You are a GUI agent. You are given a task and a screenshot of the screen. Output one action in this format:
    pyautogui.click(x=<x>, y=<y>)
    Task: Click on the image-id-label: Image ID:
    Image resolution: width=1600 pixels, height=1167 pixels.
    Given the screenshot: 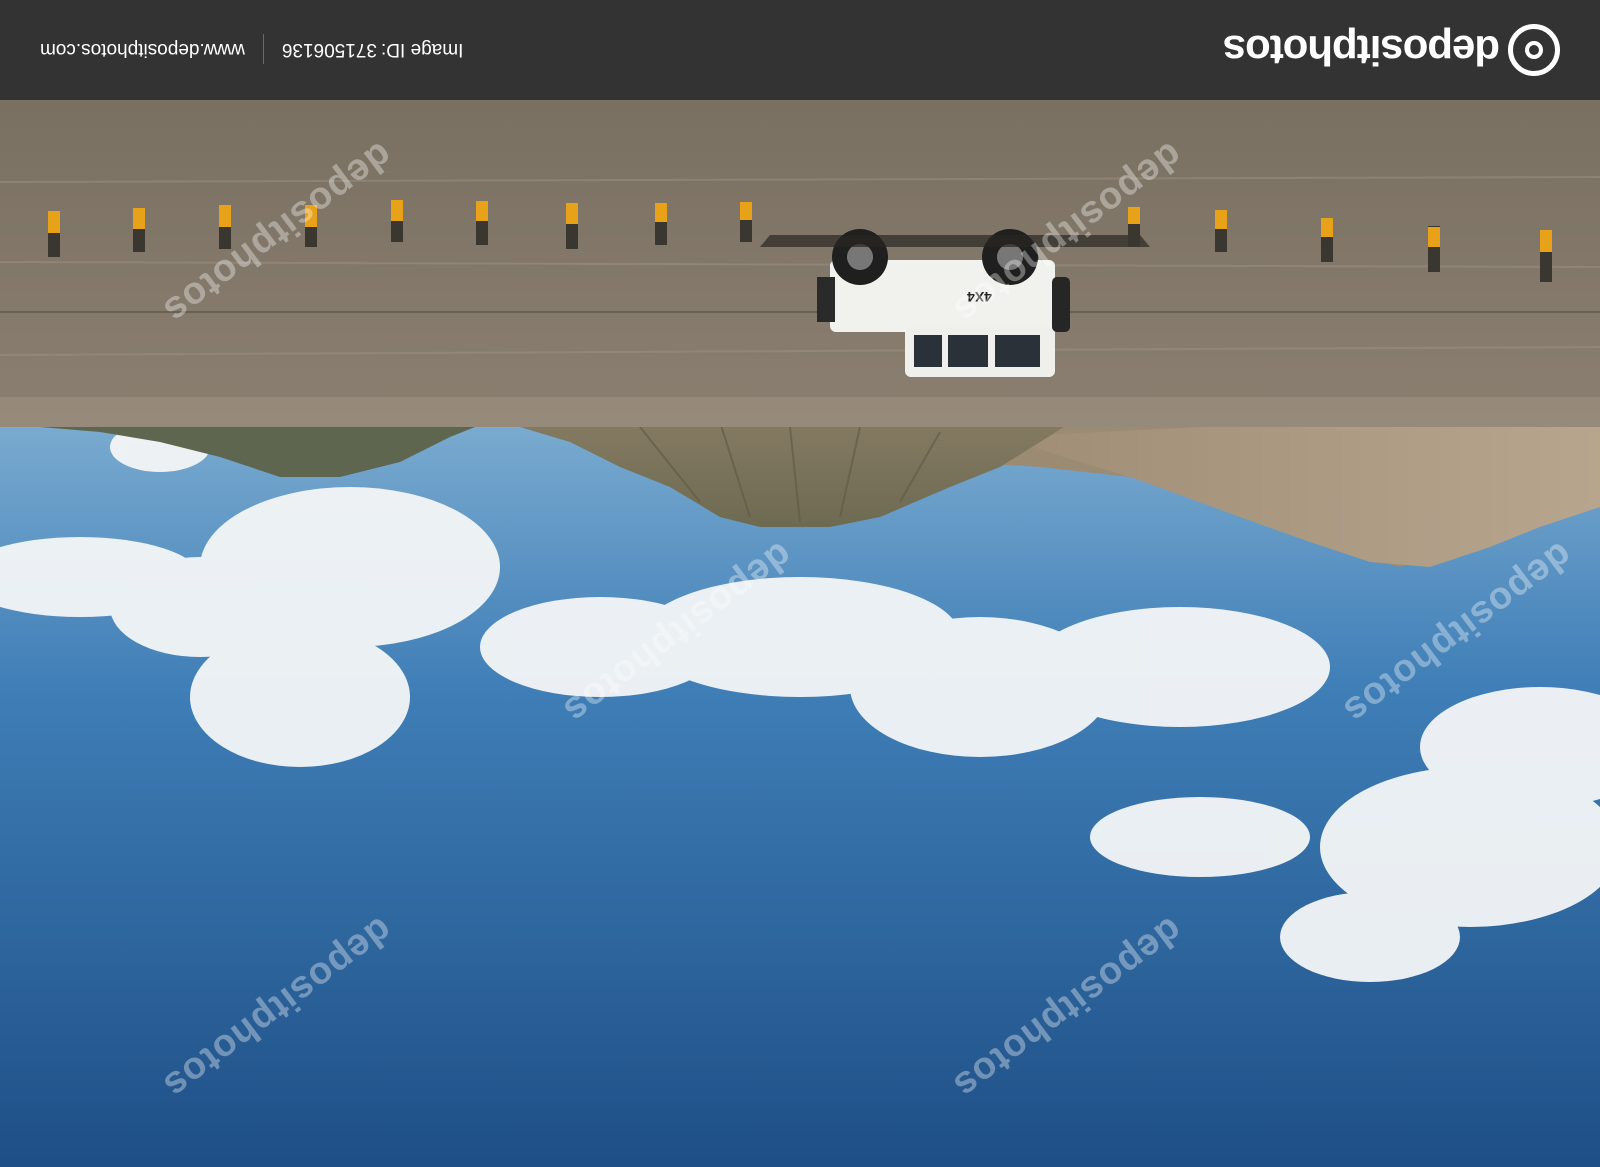 What is the action you would take?
    pyautogui.click(x=422, y=49)
    